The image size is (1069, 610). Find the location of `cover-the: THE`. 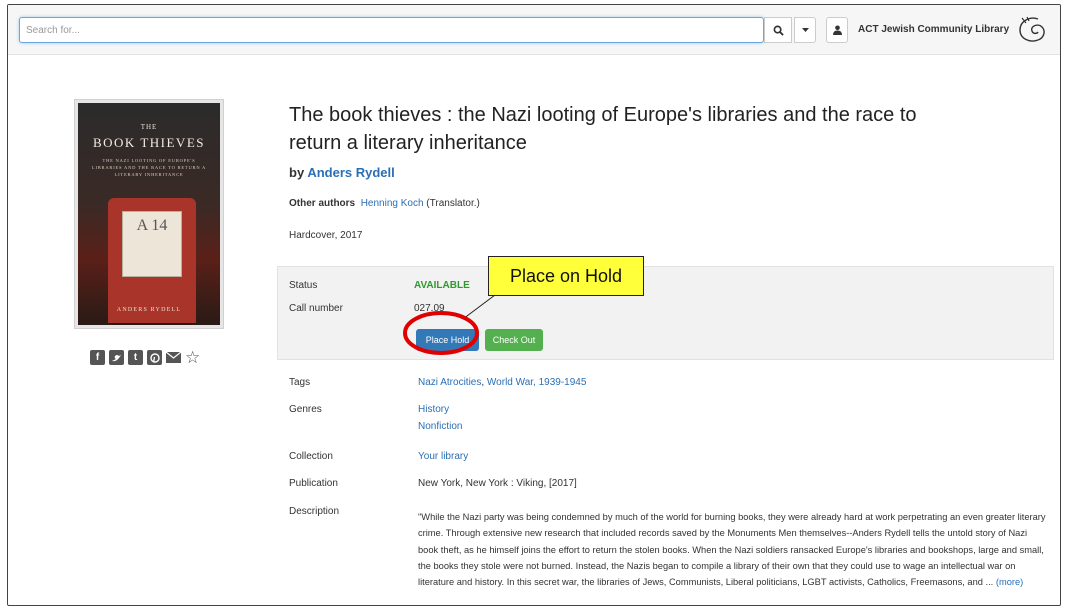

cover-the: THE is located at coordinates (149, 127).